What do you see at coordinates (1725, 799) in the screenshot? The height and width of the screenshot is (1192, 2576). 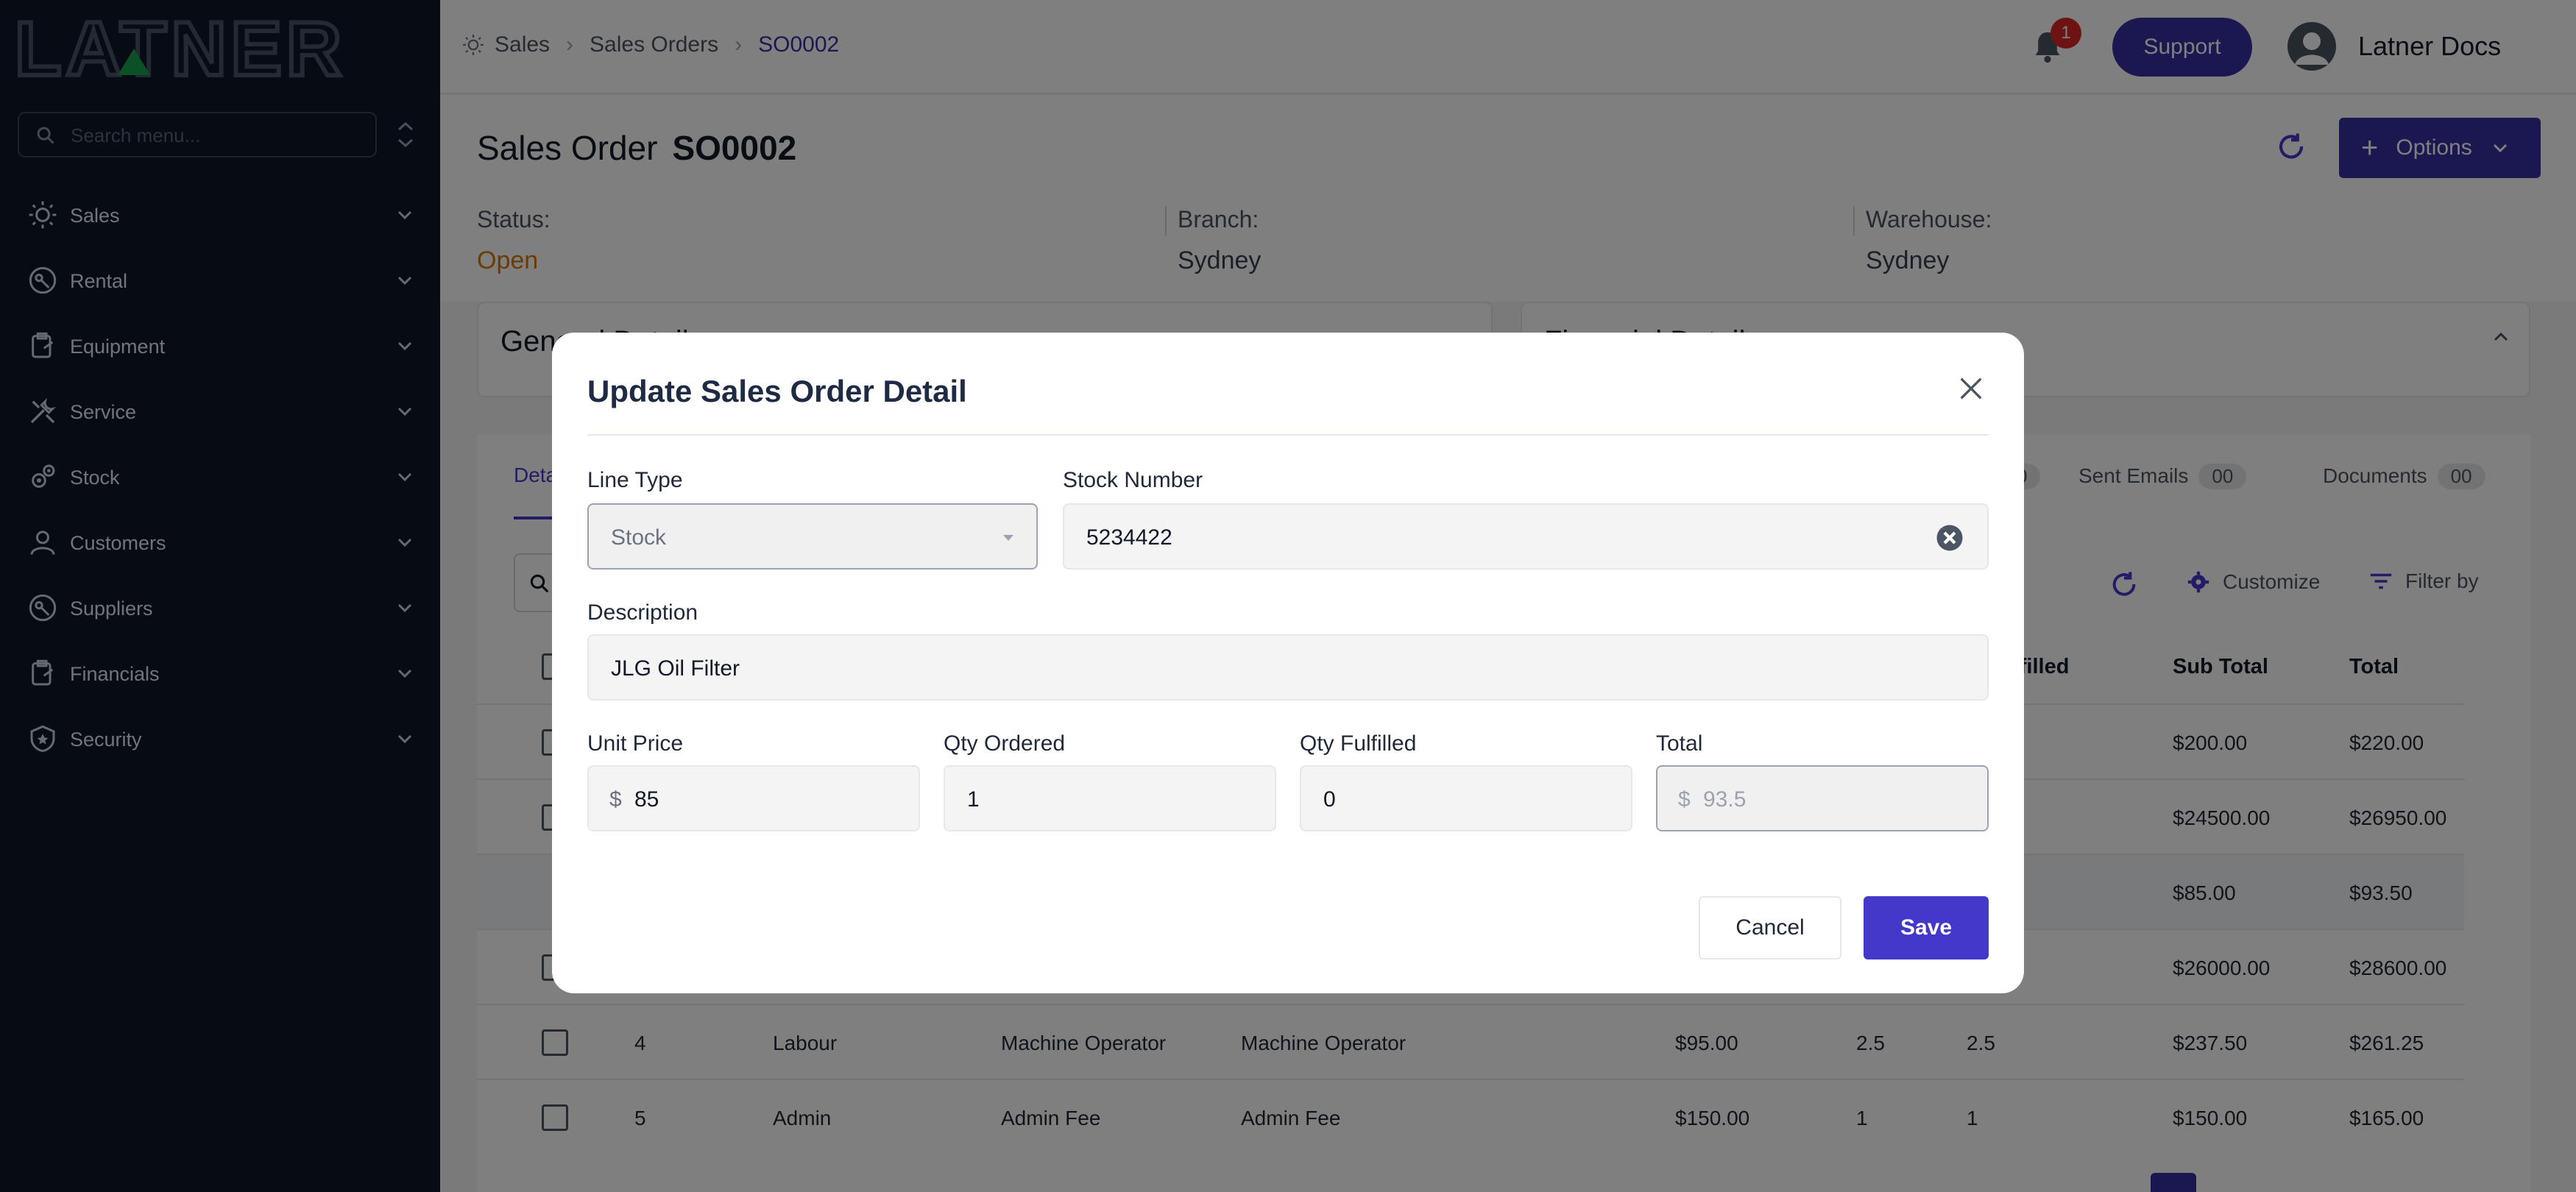 I see `total-value: 93.5` at bounding box center [1725, 799].